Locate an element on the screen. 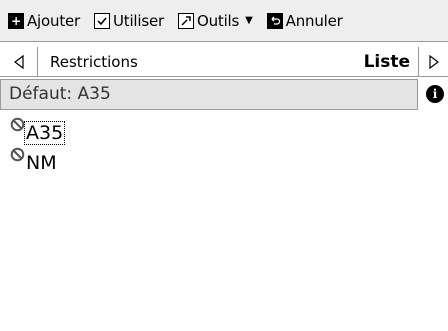 Image resolution: width=448 pixels, height=331 pixels. use-button: Utiliser is located at coordinates (129, 21).